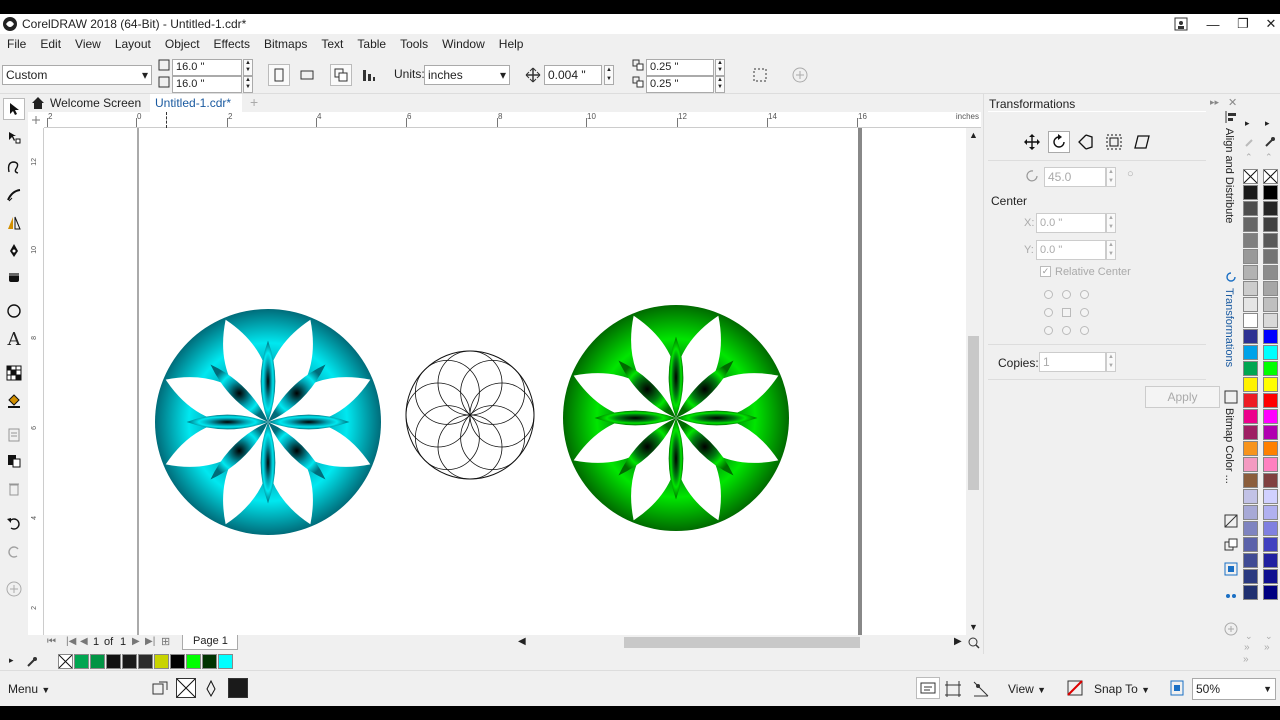  I want to click on palette-expand-right-icon: », so click(1267, 647).